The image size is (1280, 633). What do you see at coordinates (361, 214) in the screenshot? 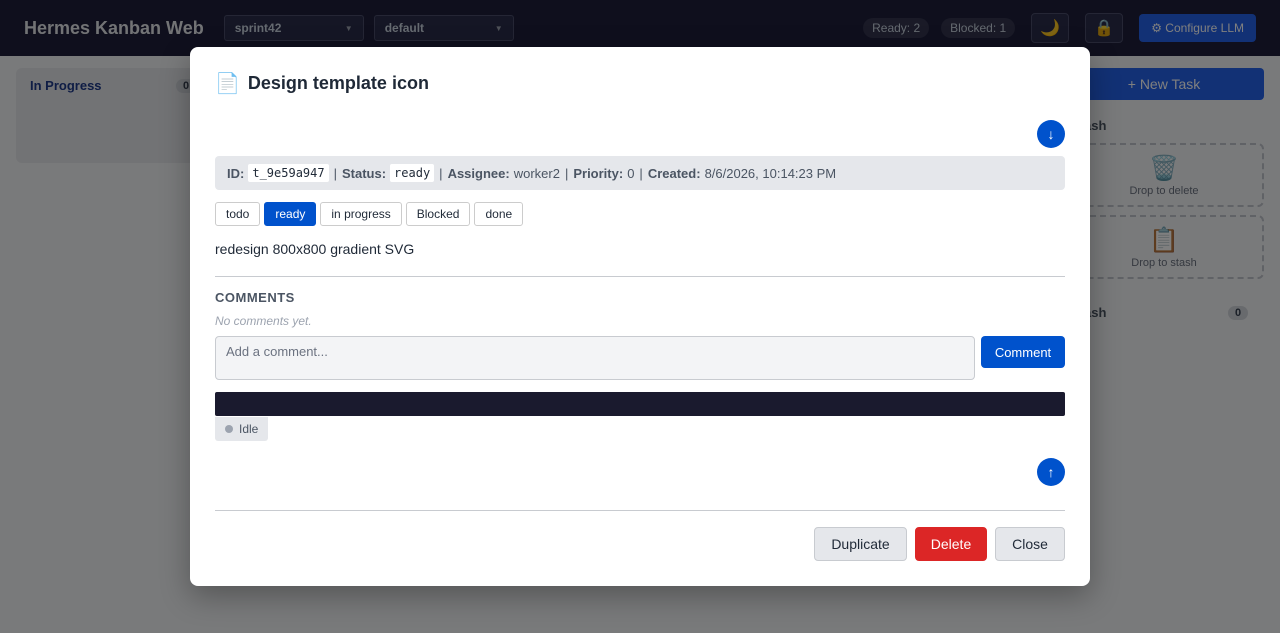
I see `status-in-progress-button: in progress` at bounding box center [361, 214].